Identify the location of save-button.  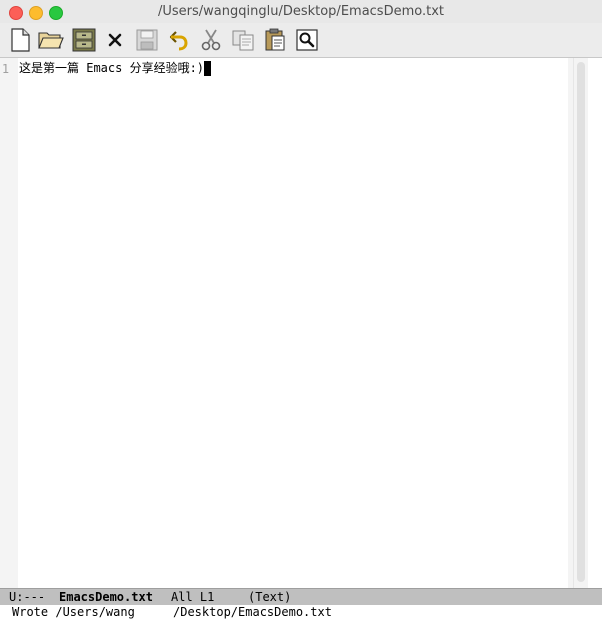
(147, 40).